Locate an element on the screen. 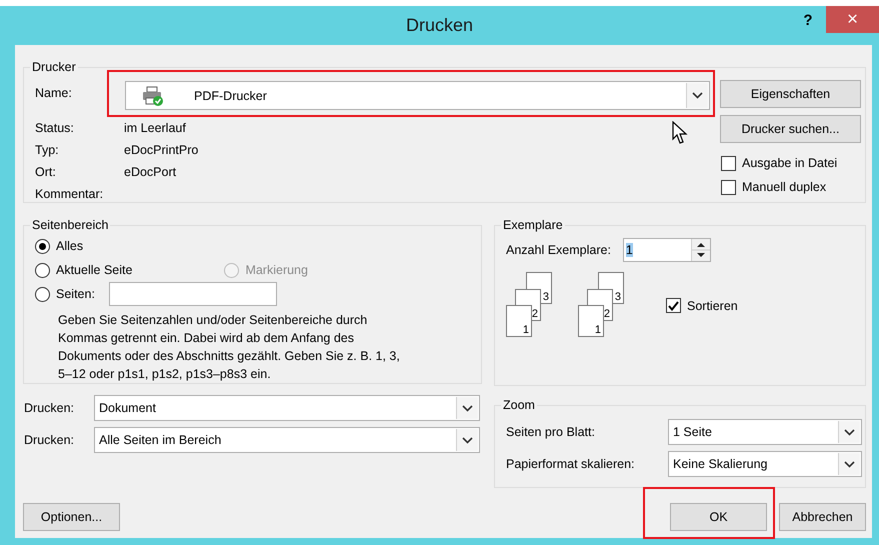 The image size is (879, 545). hint-text: Geben Sie Seitenzahlen und/oder Seitenbereiche durch Kommas getrennt ein. Dabei wird ab dem Anfang des Dokuments oder des Abschnitts gezählt. Geben Sie z. B. 1, 3, 5–12 oder p1s1, p1s2, p1s3–p8s3 ein. is located at coordinates (229, 347).